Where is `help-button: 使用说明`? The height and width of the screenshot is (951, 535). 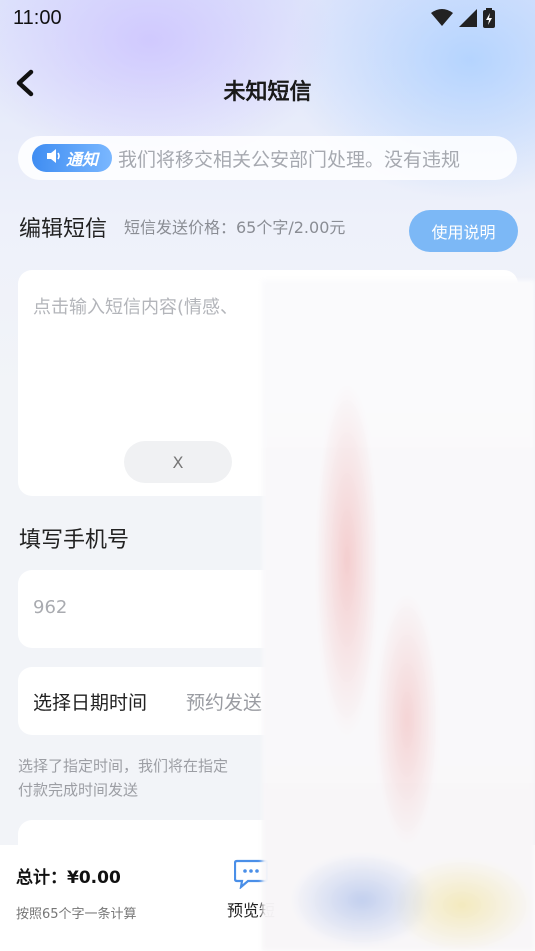 help-button: 使用说明 is located at coordinates (463, 231).